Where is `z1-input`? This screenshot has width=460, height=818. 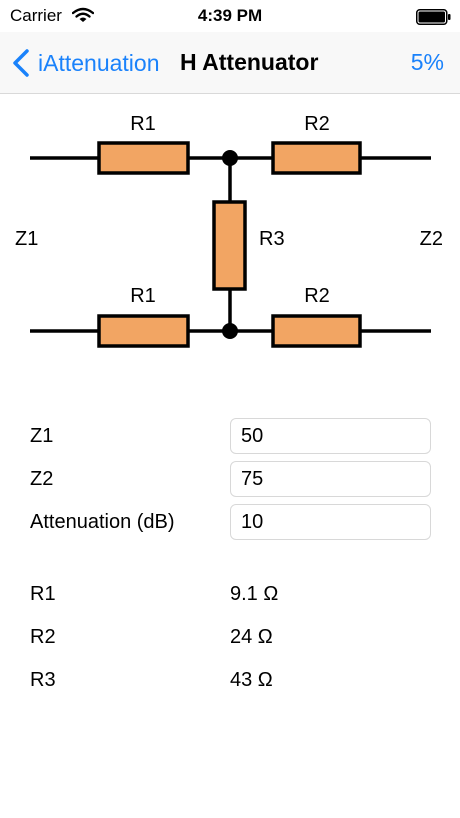 z1-input is located at coordinates (330, 436).